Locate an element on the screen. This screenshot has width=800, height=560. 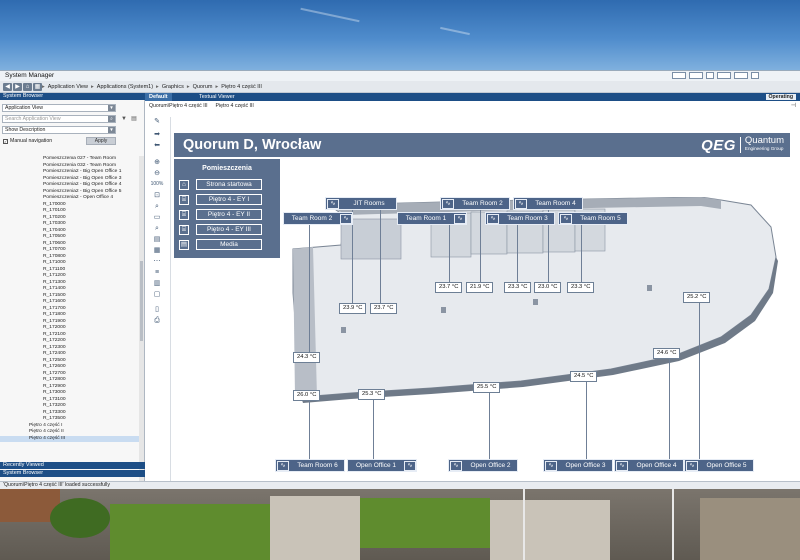
layout-icon: ▦ is located at coordinates (157, 250).